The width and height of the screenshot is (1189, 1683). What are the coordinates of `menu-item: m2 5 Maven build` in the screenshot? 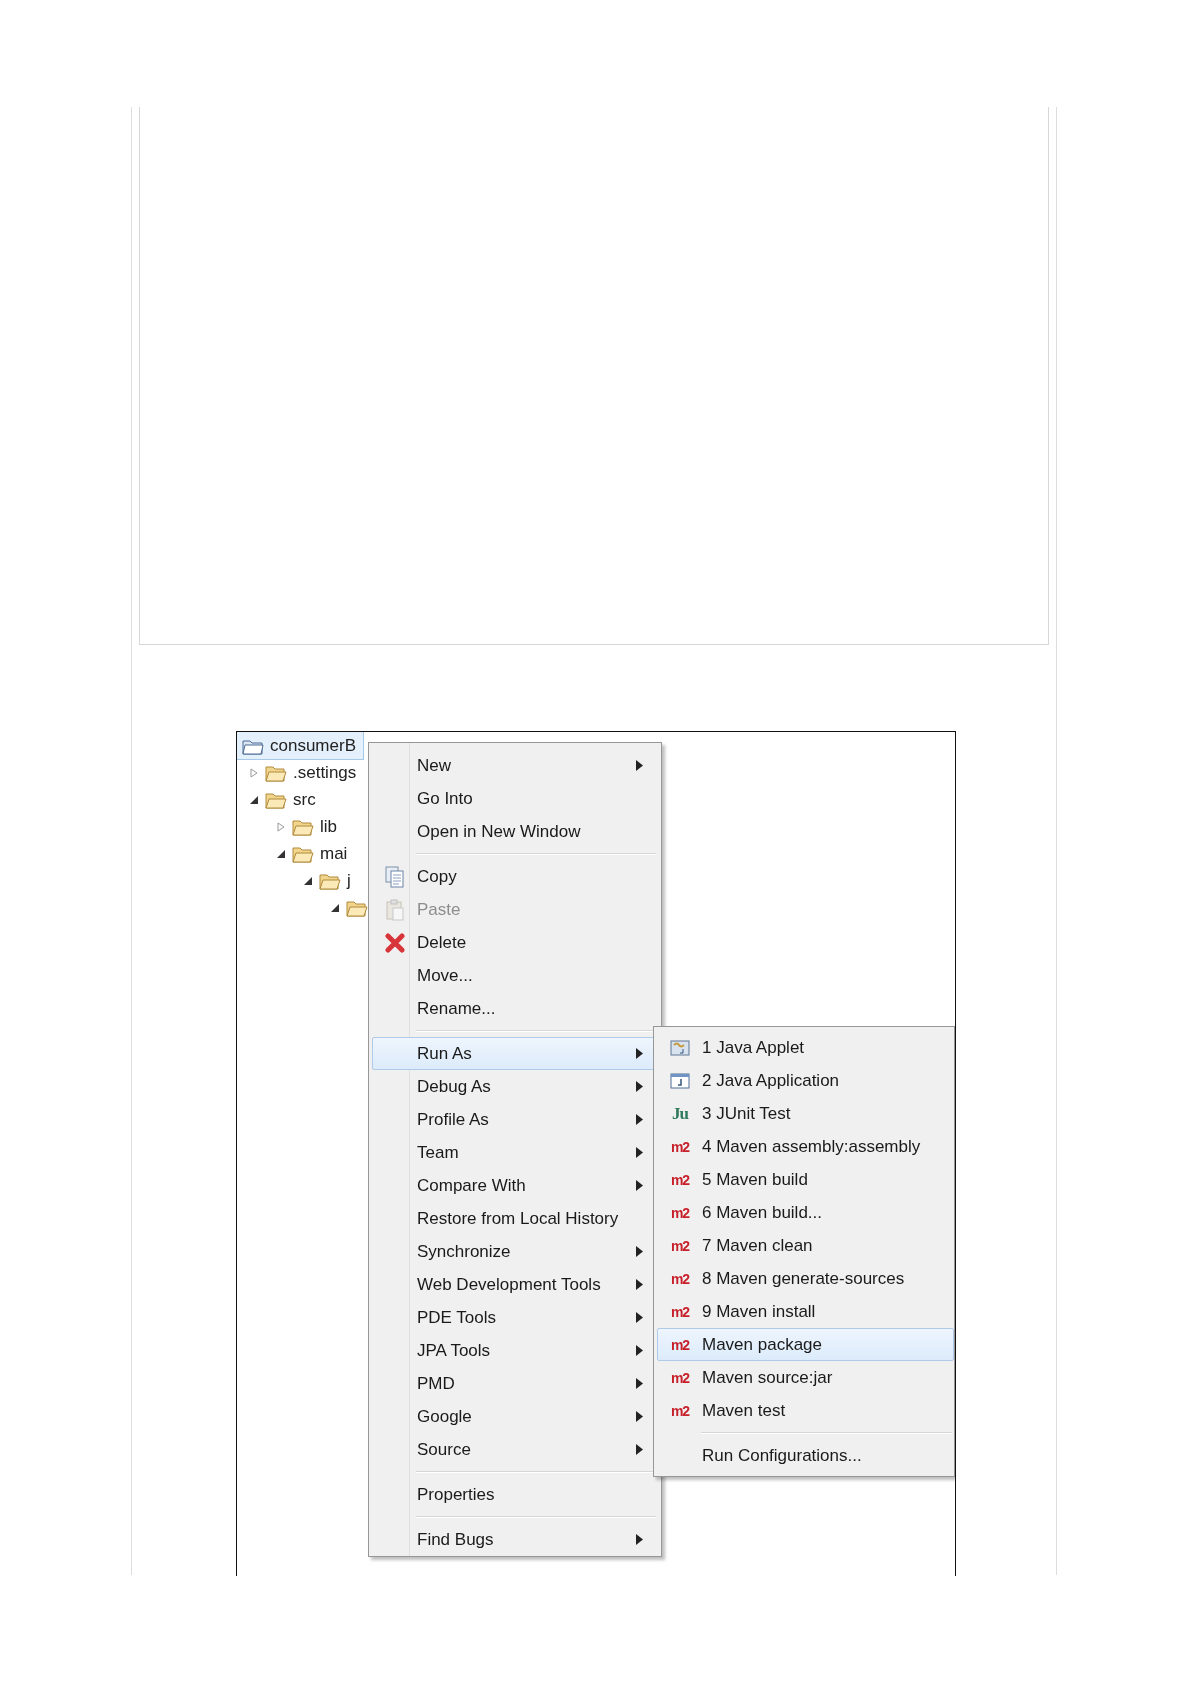 It's located at (805, 1179).